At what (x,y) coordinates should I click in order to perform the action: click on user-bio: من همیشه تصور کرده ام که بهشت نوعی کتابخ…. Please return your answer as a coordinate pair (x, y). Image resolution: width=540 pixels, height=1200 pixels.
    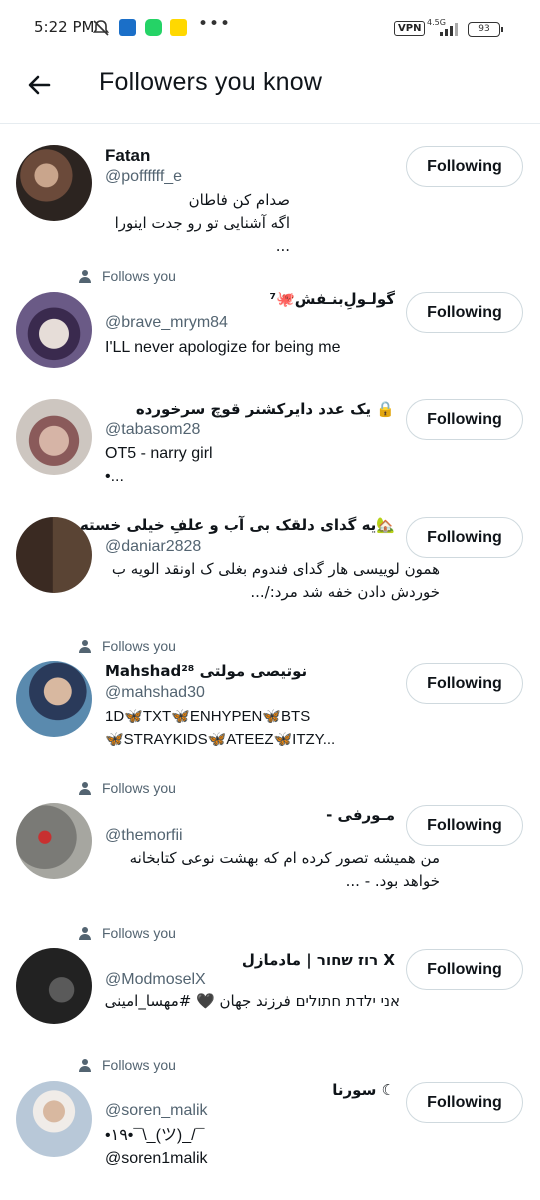
    Looking at the image, I should click on (284, 869).